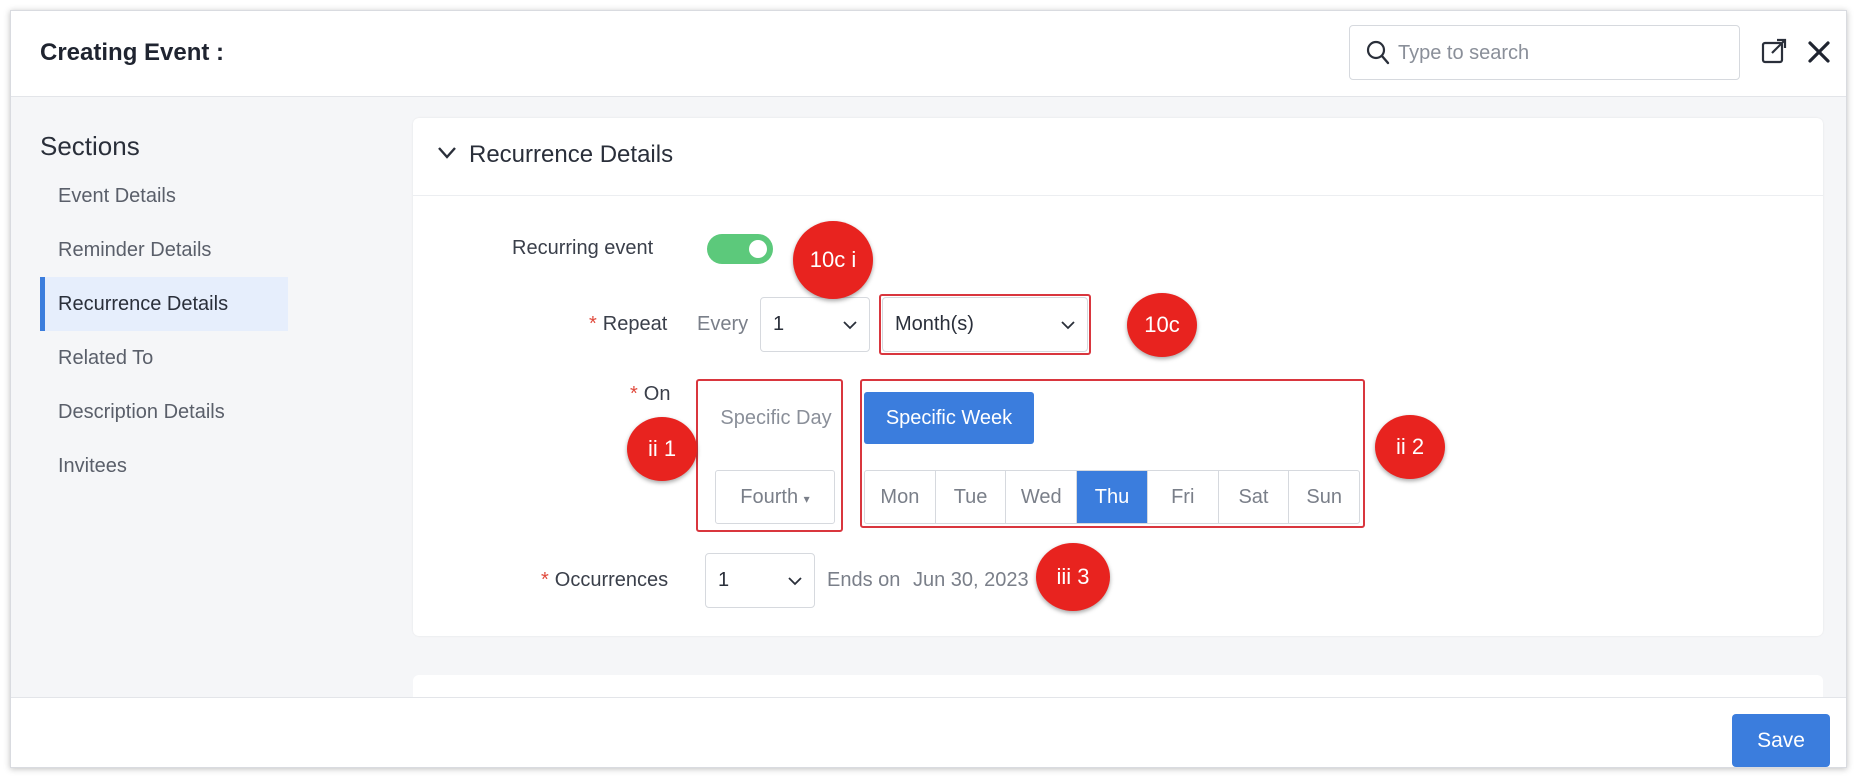 The width and height of the screenshot is (1857, 778). I want to click on every-value: 1, so click(779, 324).